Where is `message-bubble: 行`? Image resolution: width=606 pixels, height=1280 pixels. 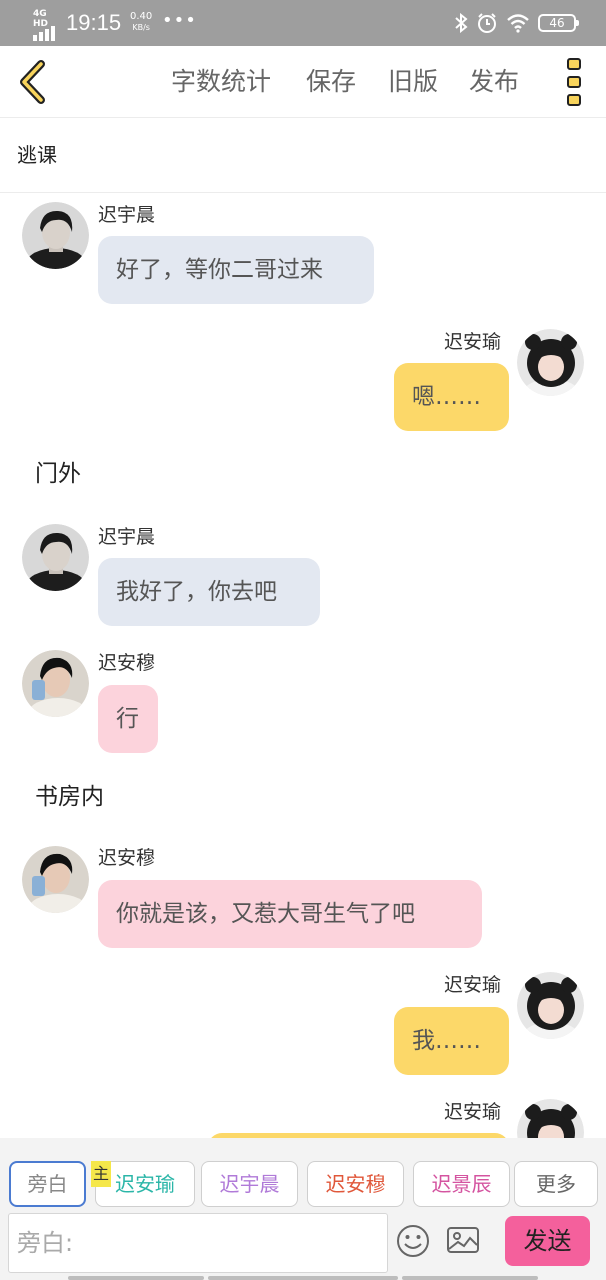
message-bubble: 行 is located at coordinates (128, 719).